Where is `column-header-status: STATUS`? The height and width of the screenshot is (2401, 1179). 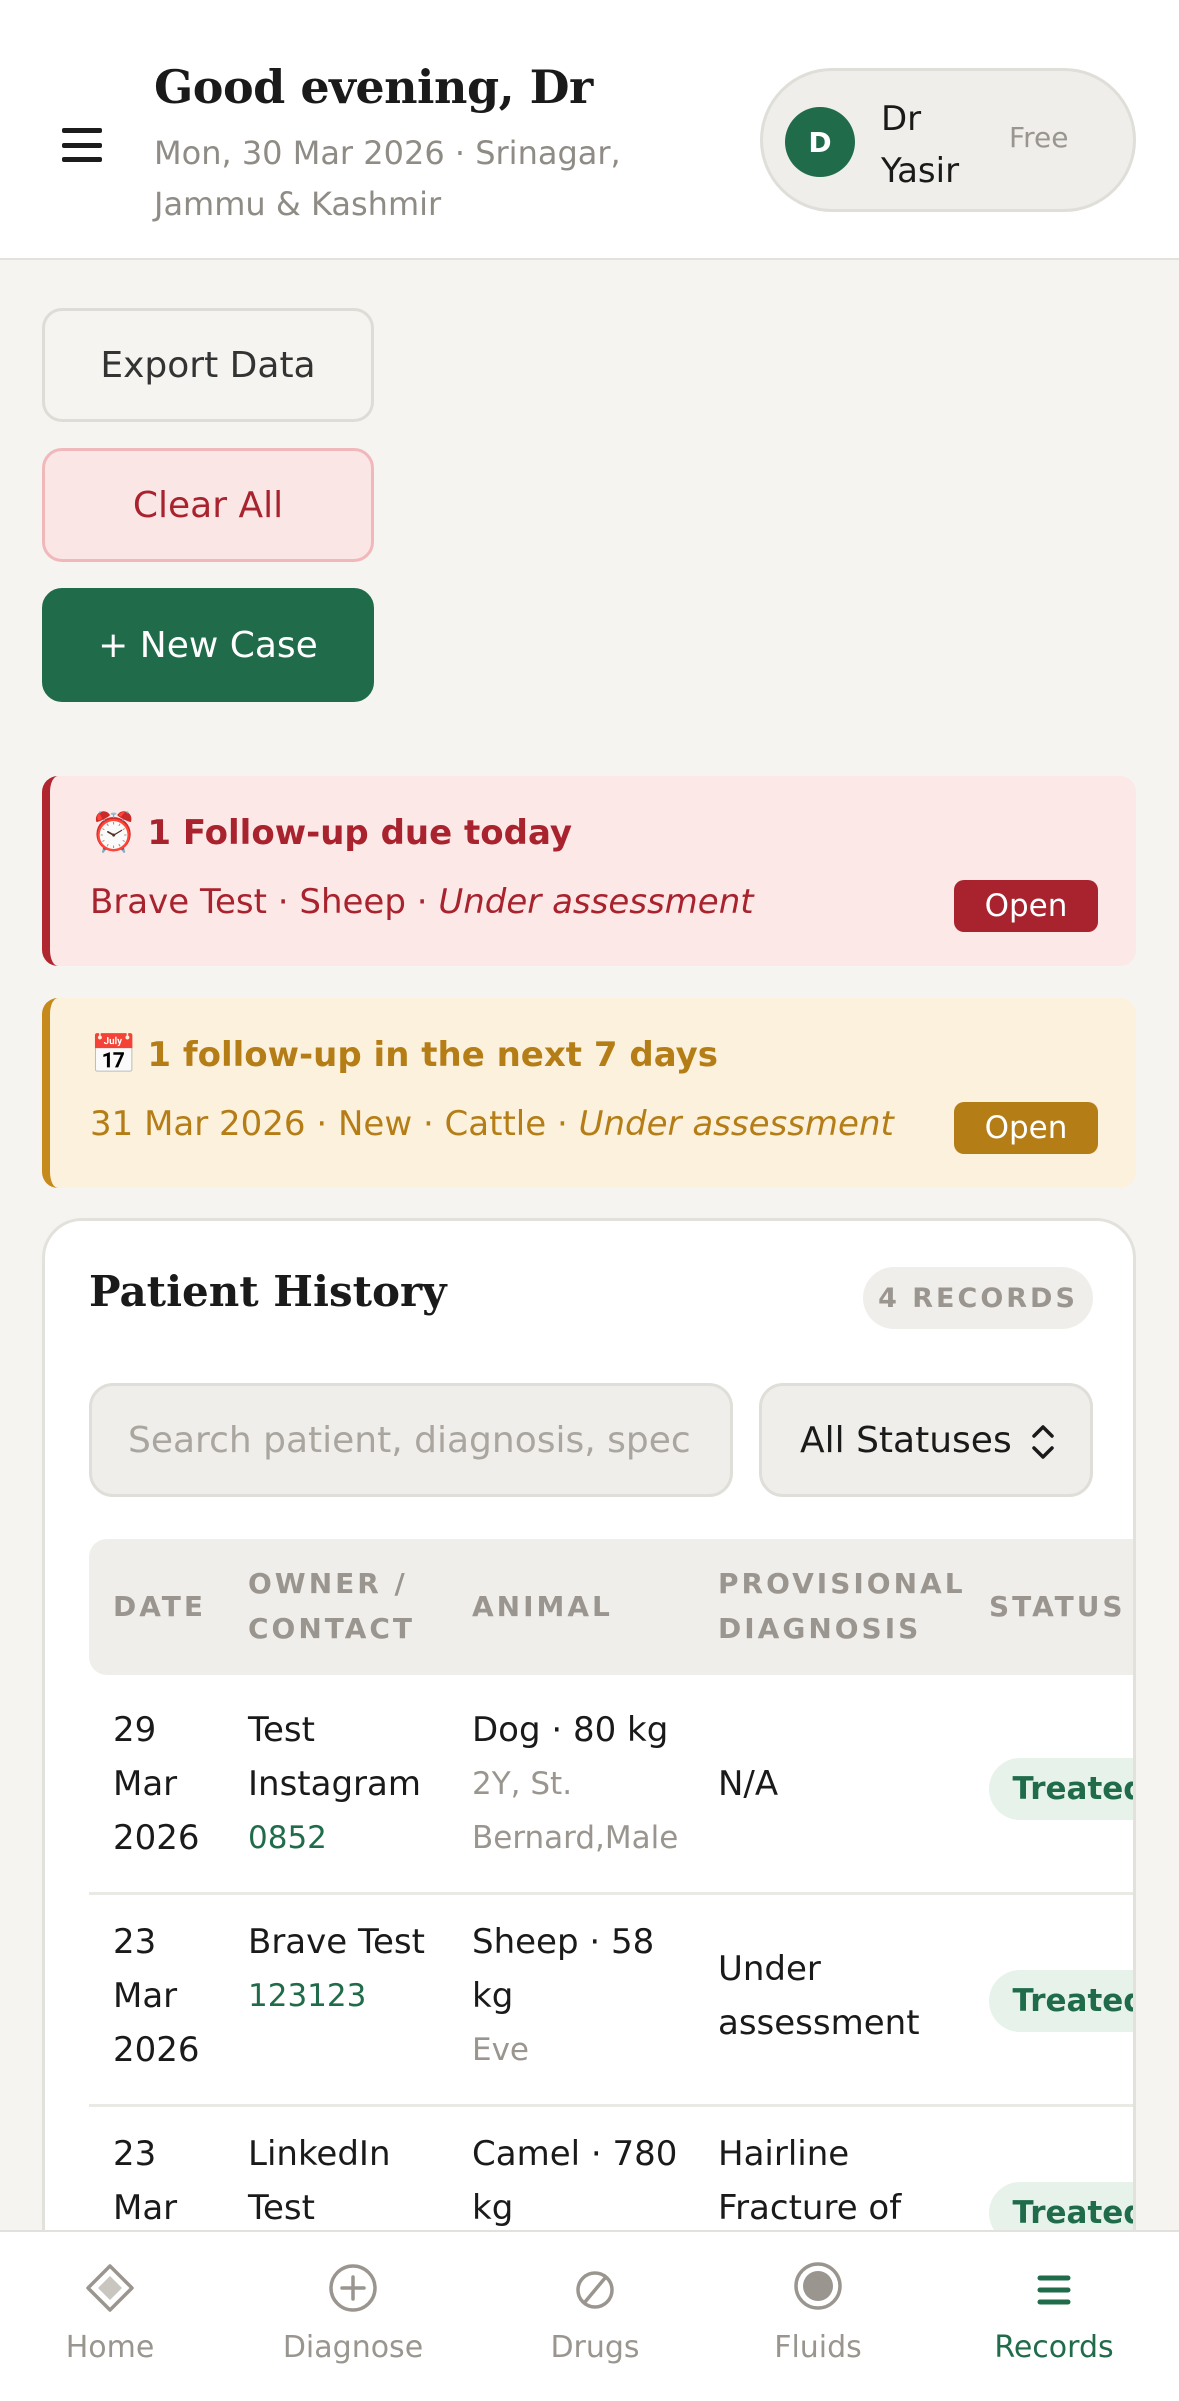
column-header-status: STATUS is located at coordinates (1057, 1606).